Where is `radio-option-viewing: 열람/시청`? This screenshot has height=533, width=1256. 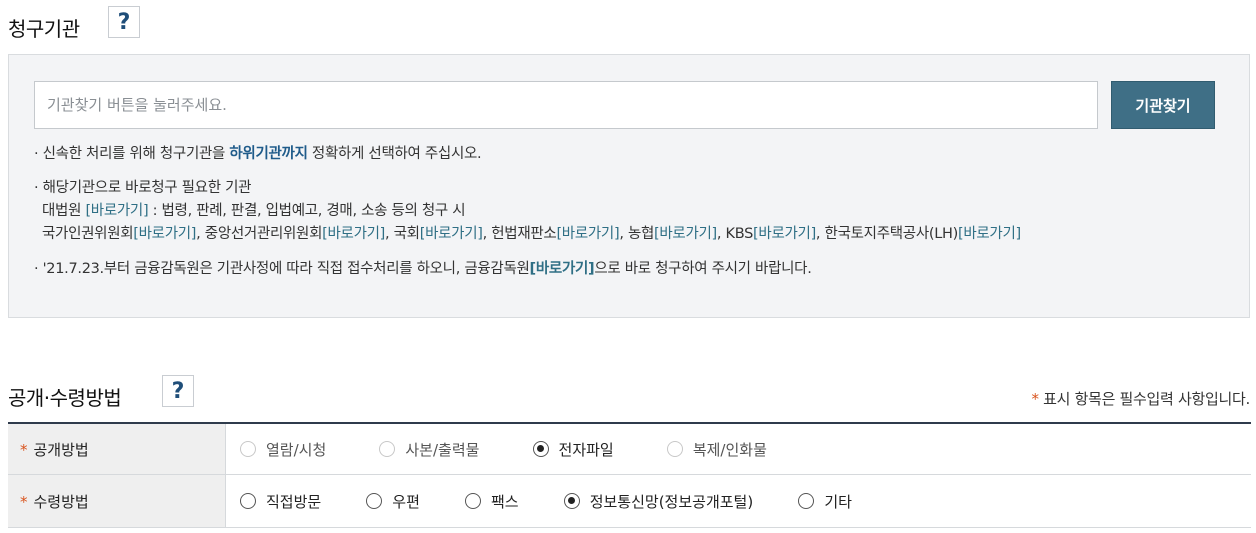 radio-option-viewing: 열람/시청 is located at coordinates (283, 449).